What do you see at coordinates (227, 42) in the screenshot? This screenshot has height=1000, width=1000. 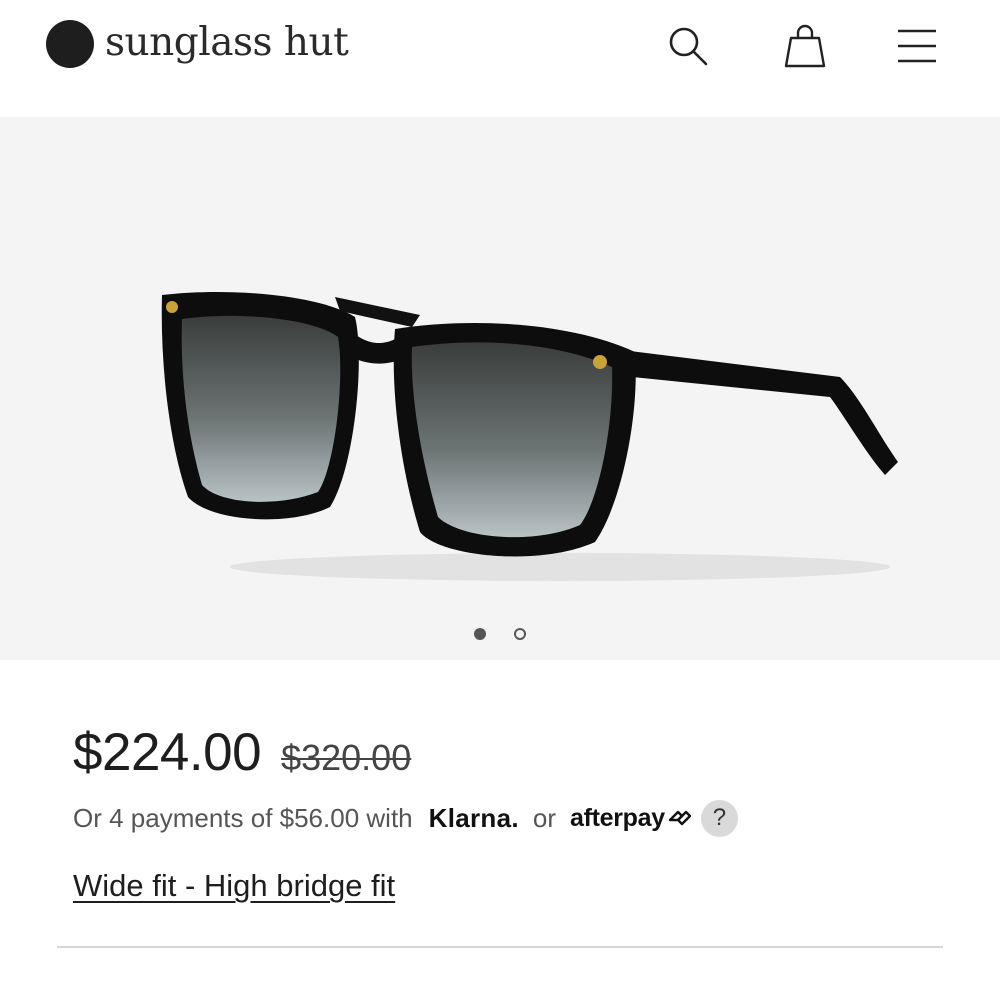 I see `brand-name: sunglass hut` at bounding box center [227, 42].